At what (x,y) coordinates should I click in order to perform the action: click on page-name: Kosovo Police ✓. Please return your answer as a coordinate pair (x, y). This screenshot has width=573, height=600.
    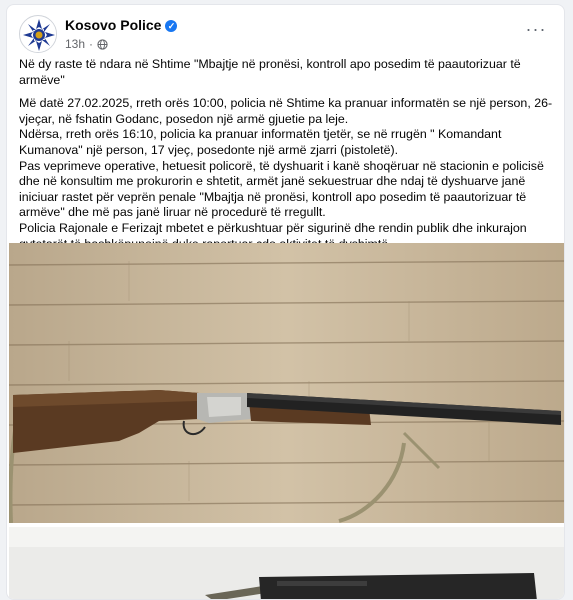
    Looking at the image, I should click on (121, 25).